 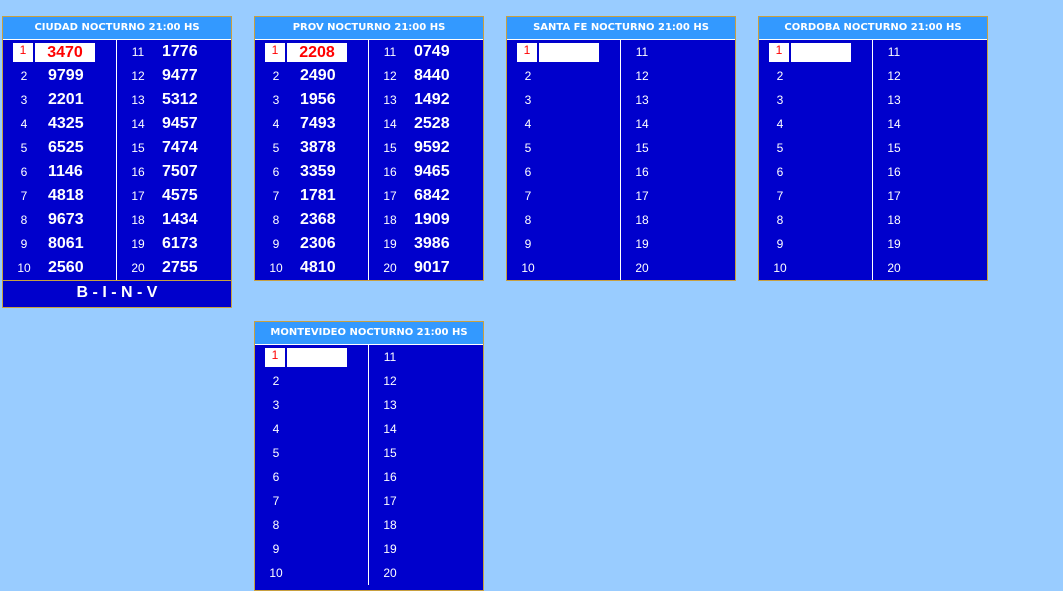 What do you see at coordinates (66, 243) in the screenshot?
I see `drawn-number: 8061` at bounding box center [66, 243].